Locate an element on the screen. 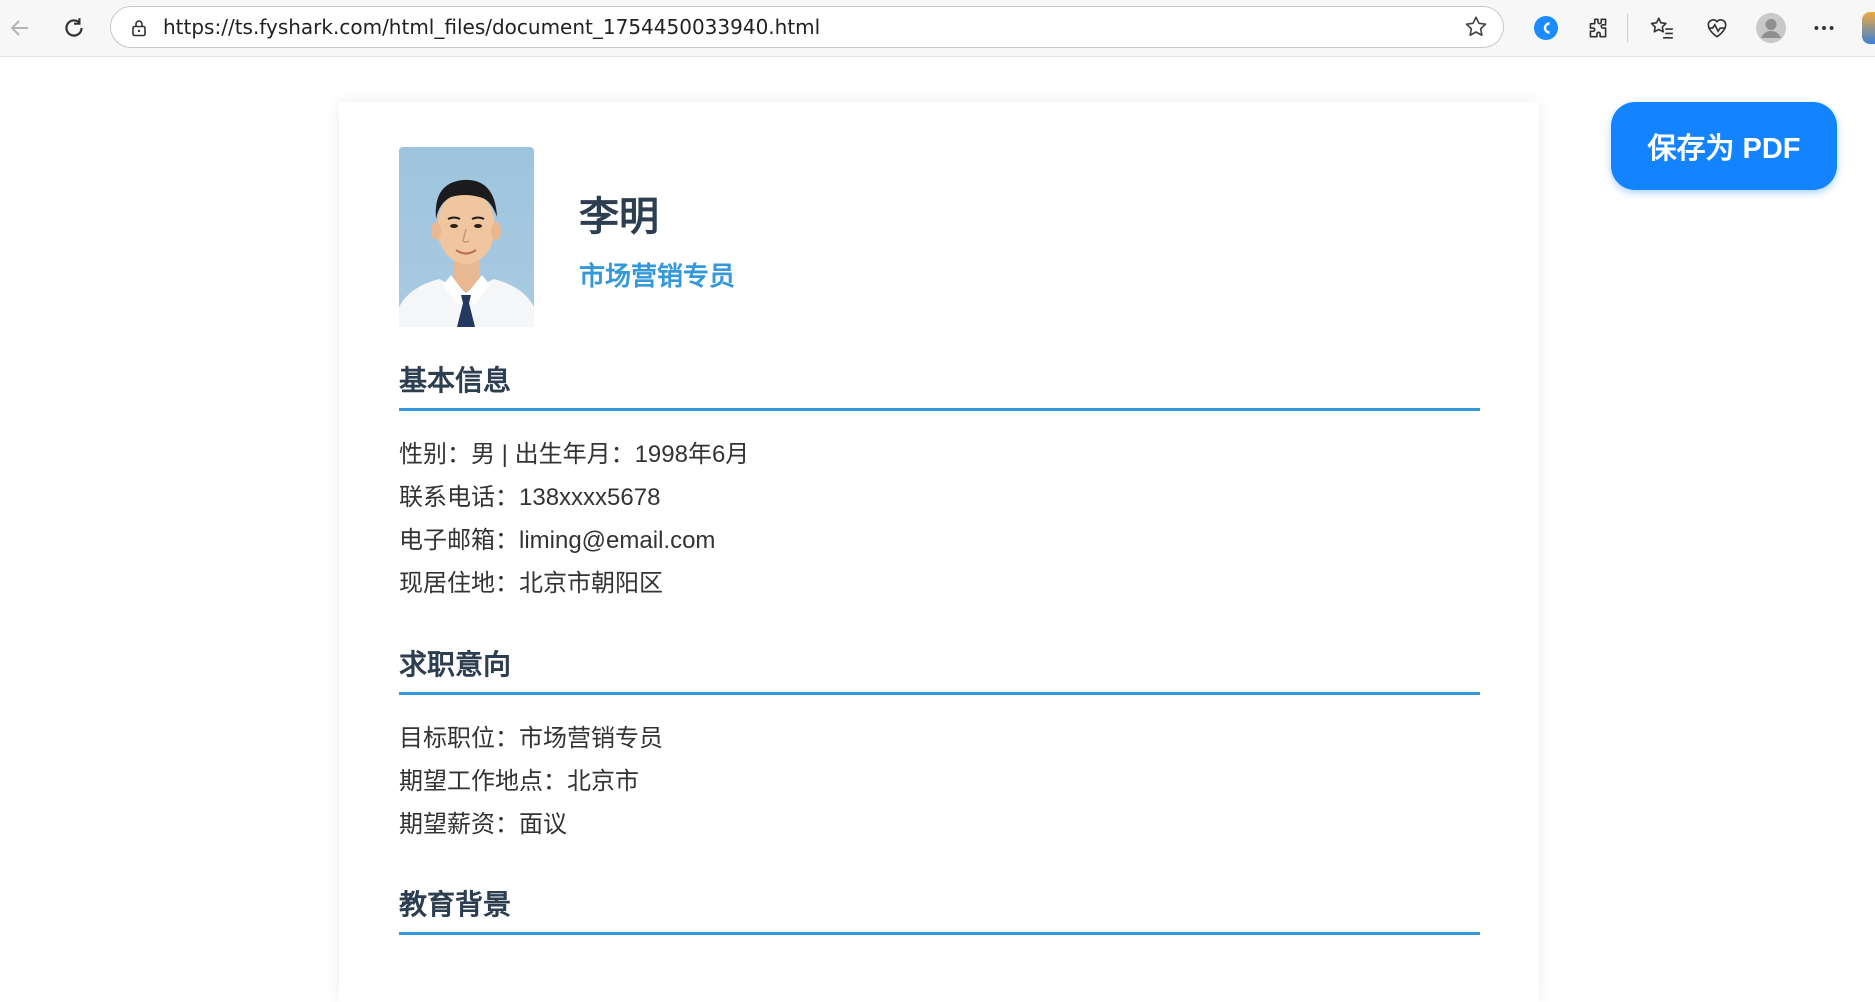  profile-avatar-icon is located at coordinates (1771, 28).